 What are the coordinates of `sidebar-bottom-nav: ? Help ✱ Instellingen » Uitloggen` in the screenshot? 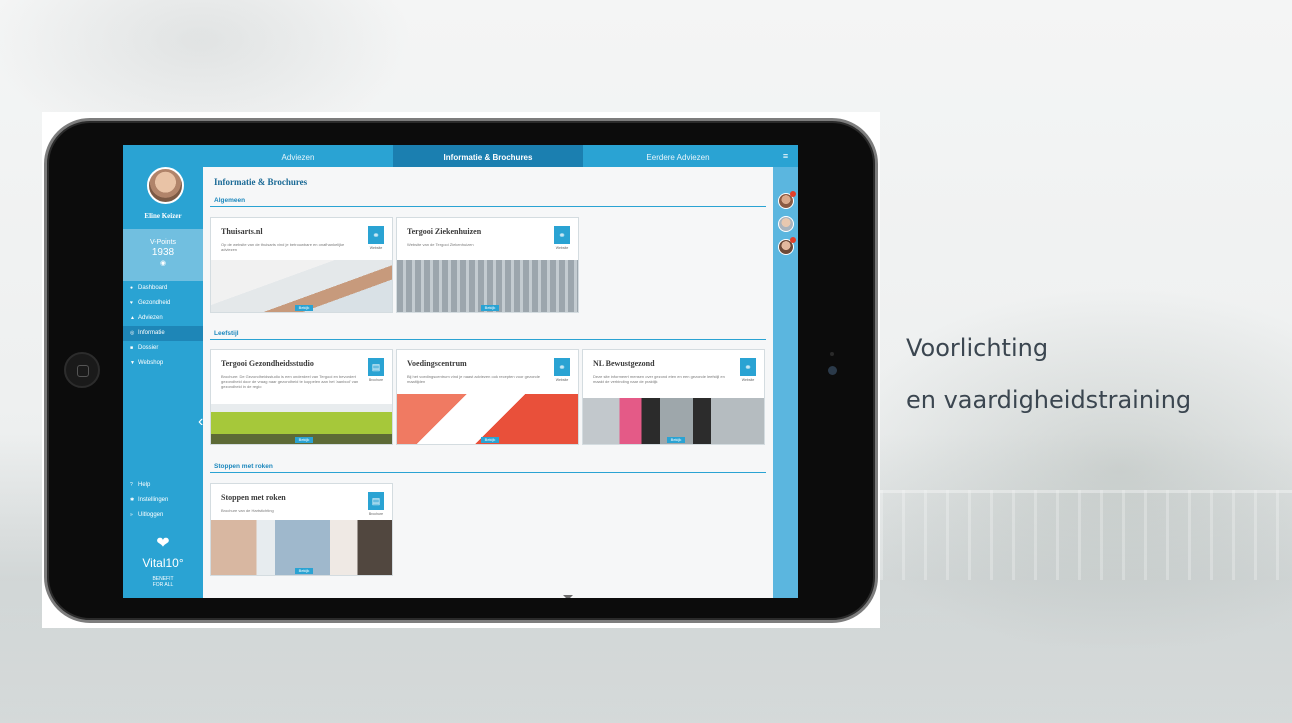 It's located at (163, 500).